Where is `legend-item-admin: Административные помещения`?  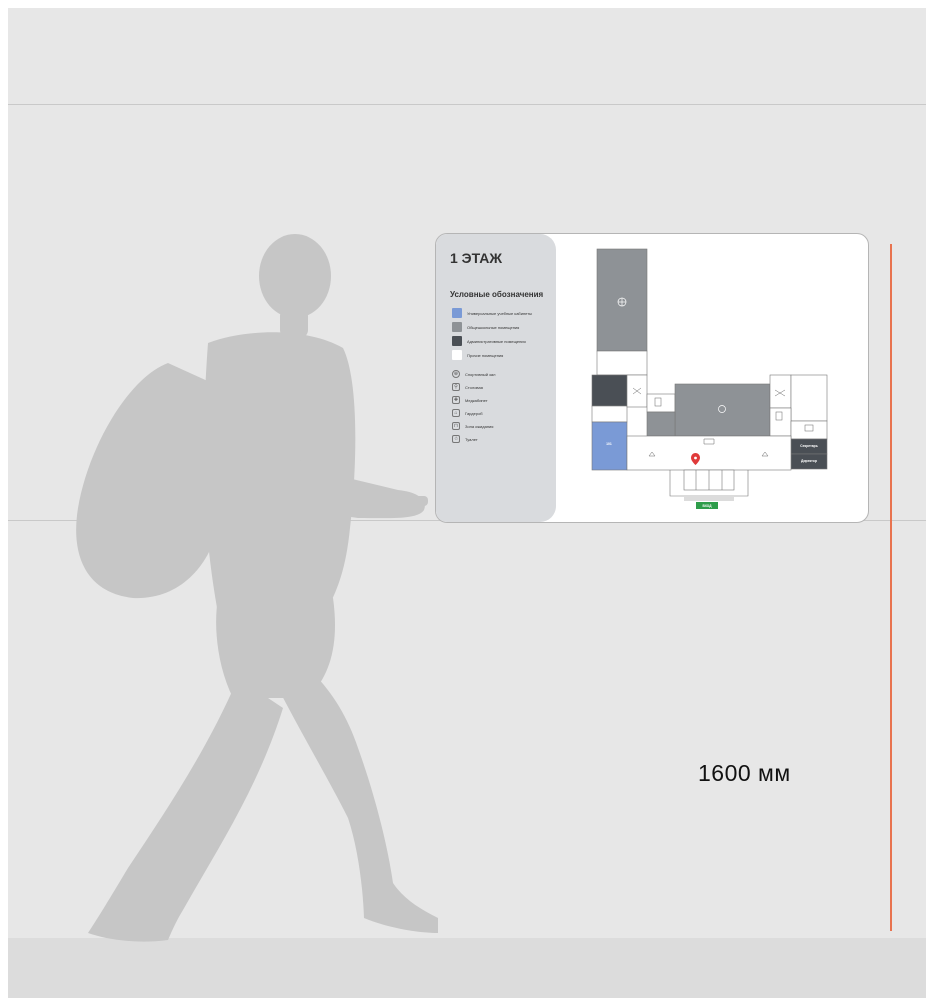
legend-item-admin: Административные помещения is located at coordinates (489, 341).